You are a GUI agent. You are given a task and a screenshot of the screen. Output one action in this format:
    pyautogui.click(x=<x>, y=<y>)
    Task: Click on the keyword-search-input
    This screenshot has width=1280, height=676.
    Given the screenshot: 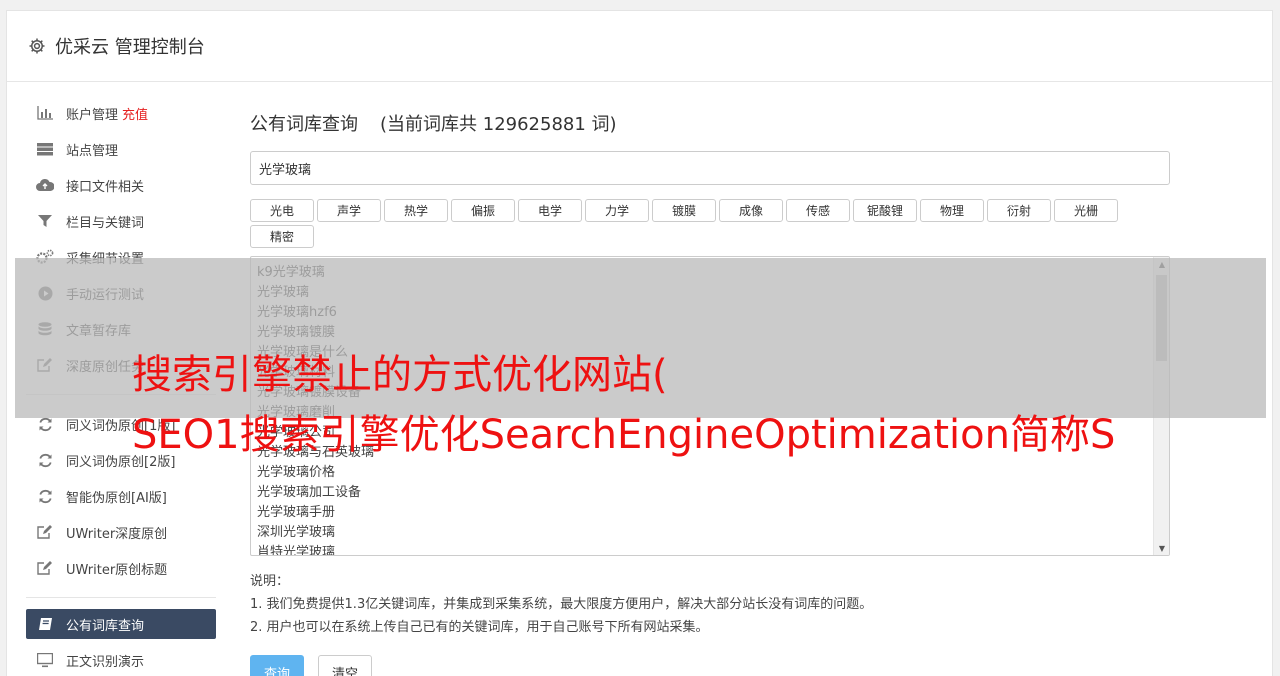 What is the action you would take?
    pyautogui.click(x=710, y=168)
    